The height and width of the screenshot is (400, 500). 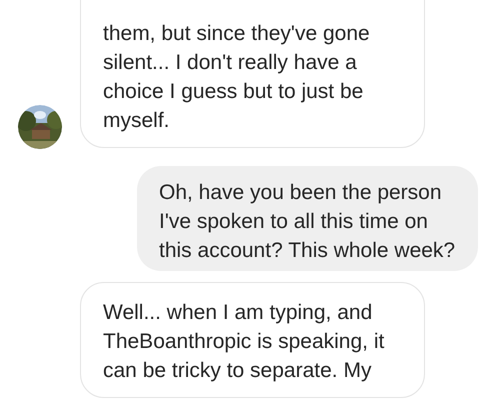 What do you see at coordinates (236, 77) in the screenshot?
I see `message-text: them, but since they've gone silent... I don't really have a choice I guess but to just be myself.` at bounding box center [236, 77].